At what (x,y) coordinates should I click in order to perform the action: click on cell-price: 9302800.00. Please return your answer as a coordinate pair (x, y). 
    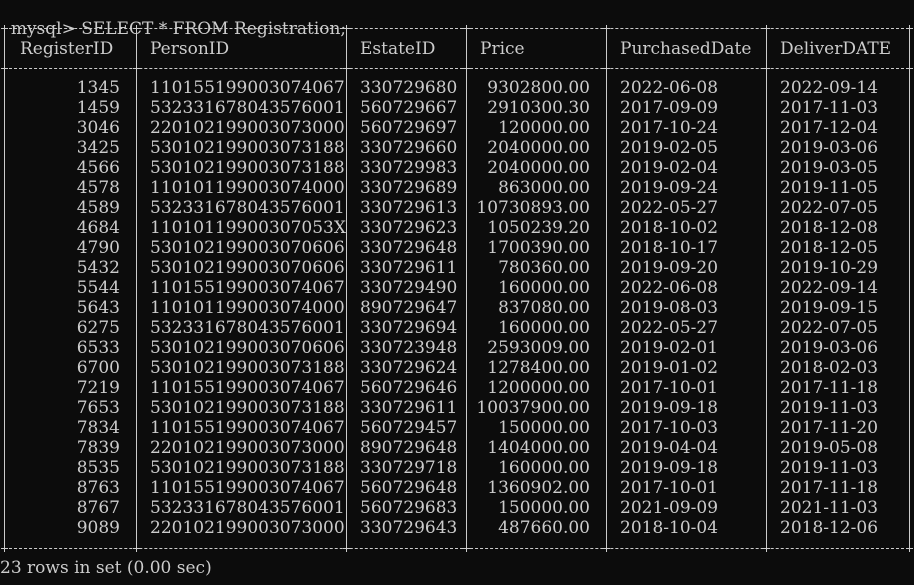
    Looking at the image, I should click on (538, 88).